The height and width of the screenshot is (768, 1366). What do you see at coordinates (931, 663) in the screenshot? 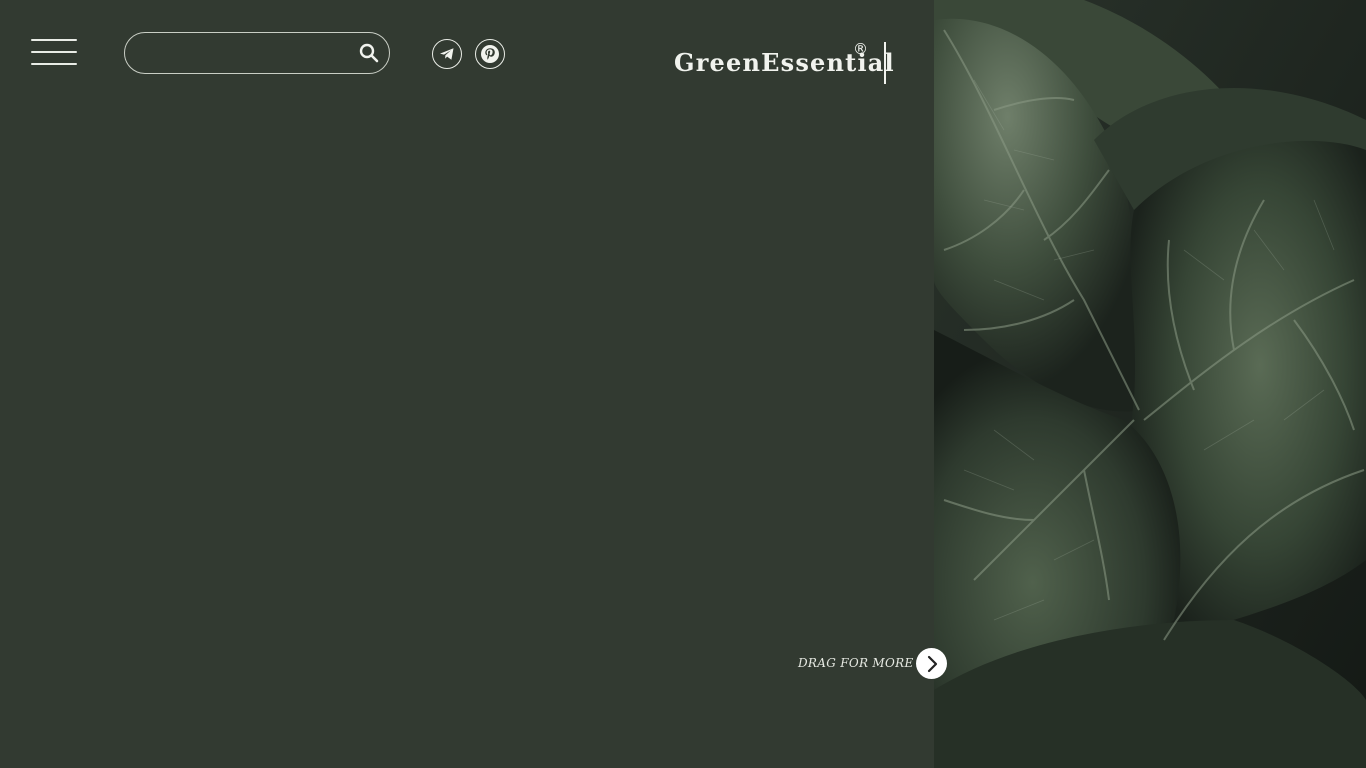
I see `chevron-right-icon` at bounding box center [931, 663].